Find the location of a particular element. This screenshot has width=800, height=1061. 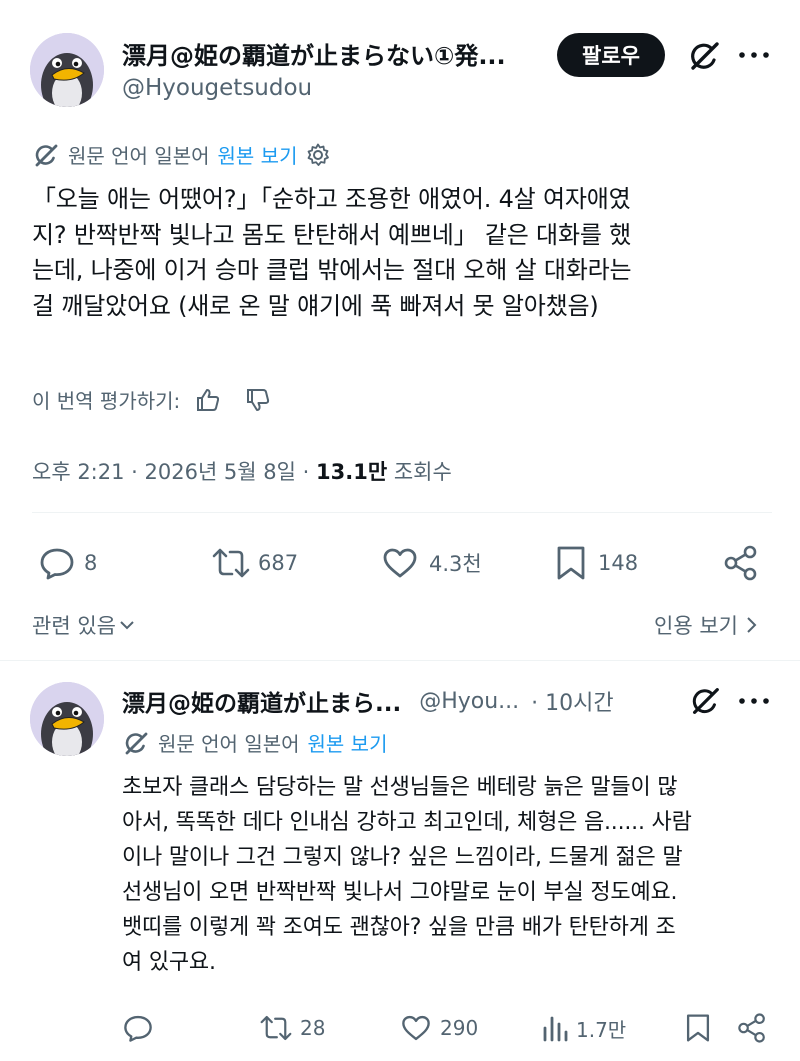

repost-action: 28 is located at coordinates (291, 1028).